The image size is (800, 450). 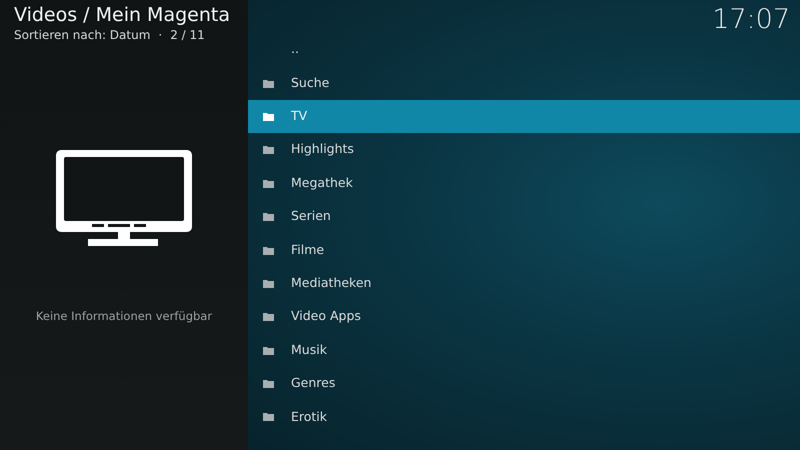 I want to click on list-item: TV, so click(x=524, y=117).